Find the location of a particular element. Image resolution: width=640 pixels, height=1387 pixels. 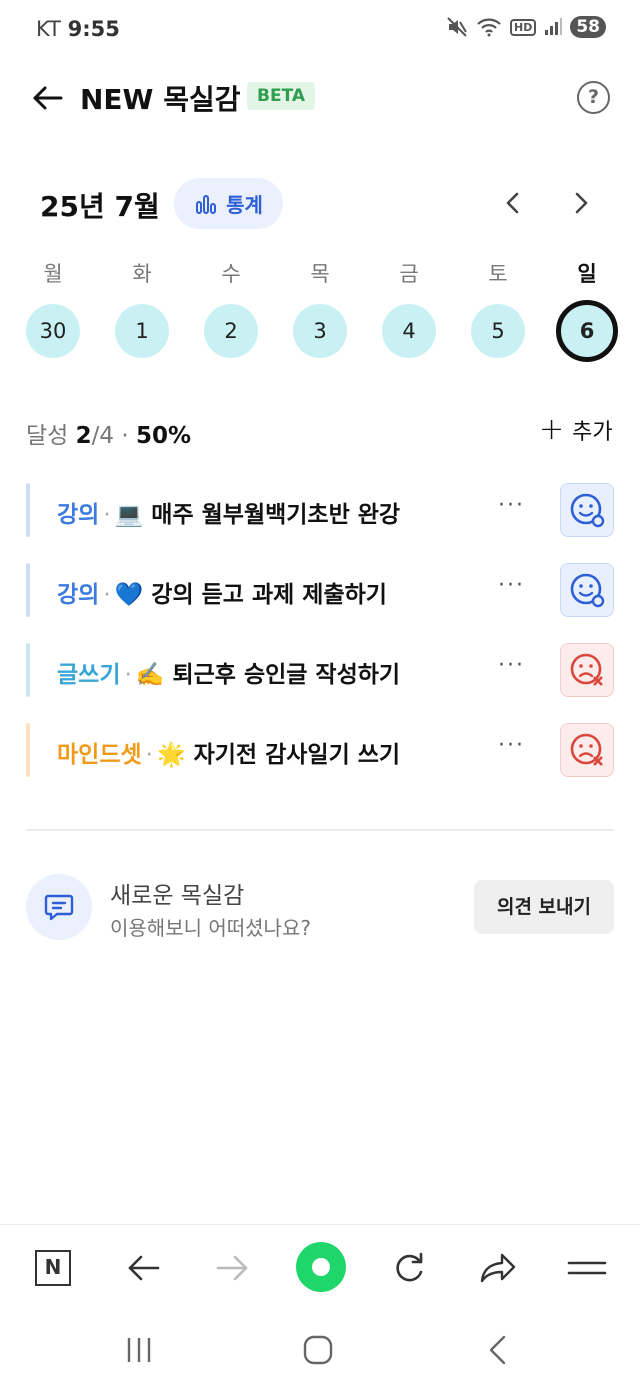

feedback-chat-icon is located at coordinates (59, 907).